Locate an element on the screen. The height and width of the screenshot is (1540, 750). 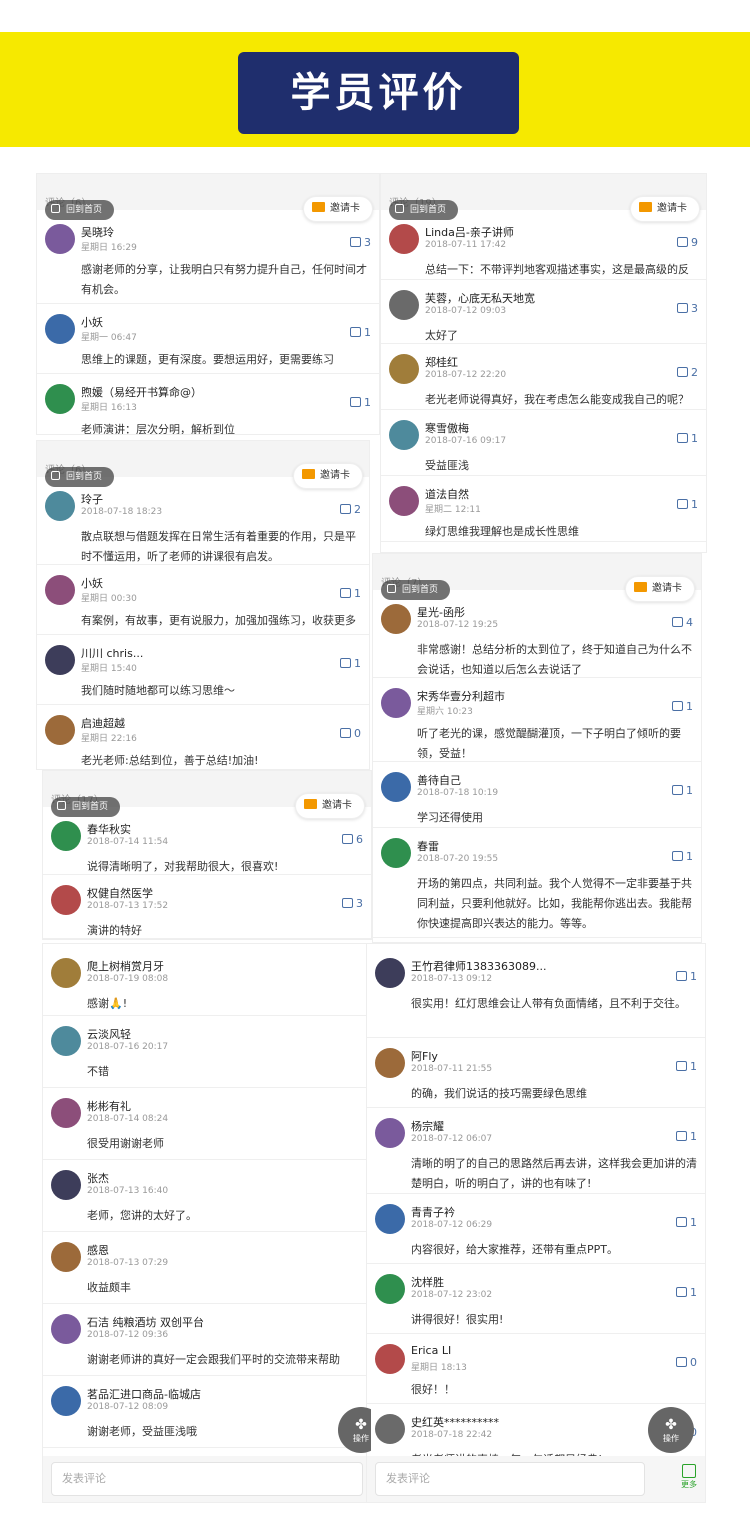
comment-time: 2018-07-13 16:40 is located at coordinates (128, 1191).